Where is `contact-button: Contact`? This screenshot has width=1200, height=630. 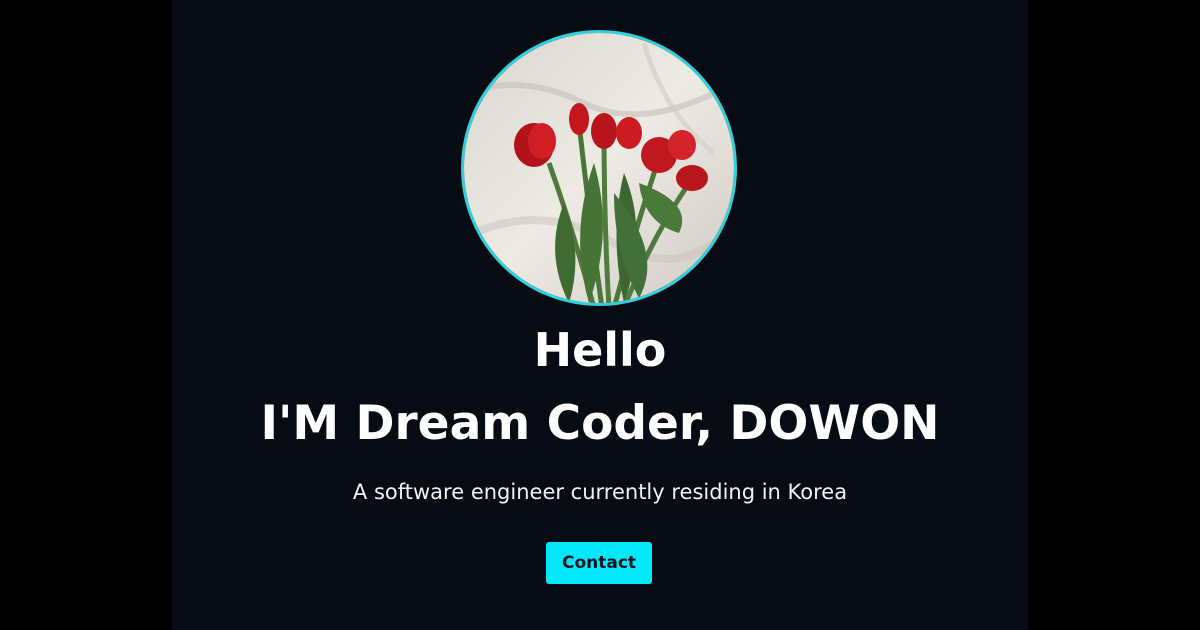 contact-button: Contact is located at coordinates (599, 563).